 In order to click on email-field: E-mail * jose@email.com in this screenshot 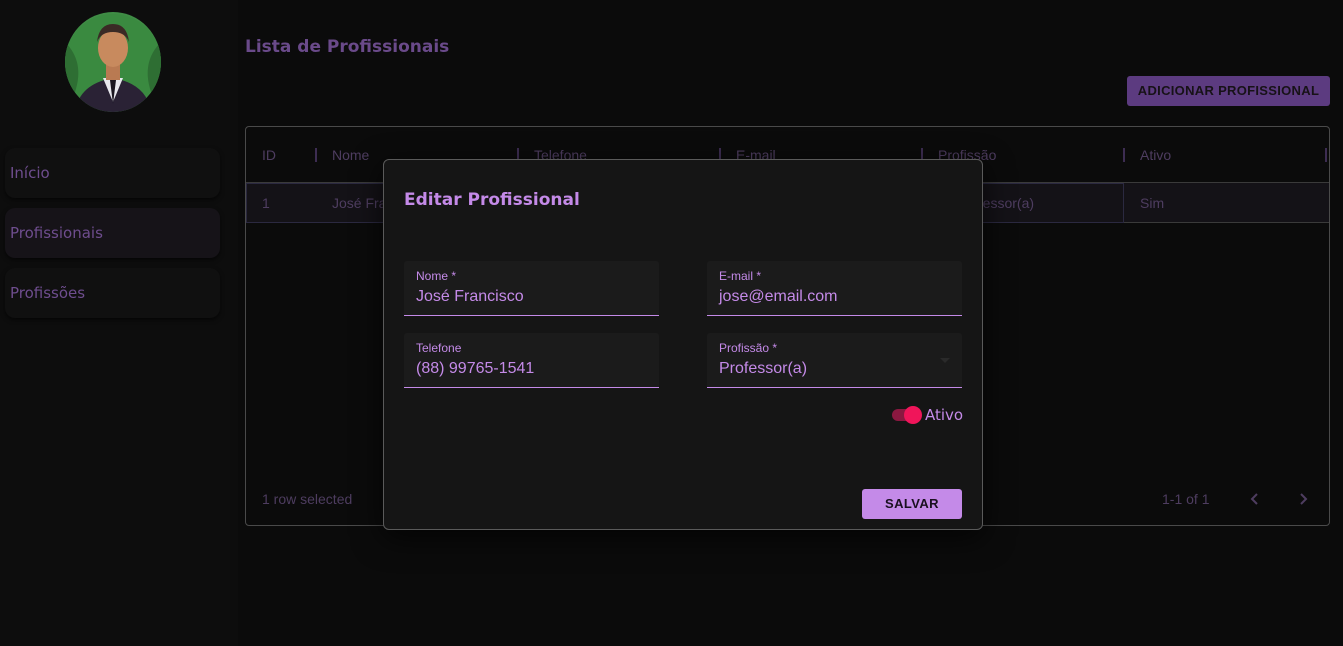, I will do `click(834, 288)`.